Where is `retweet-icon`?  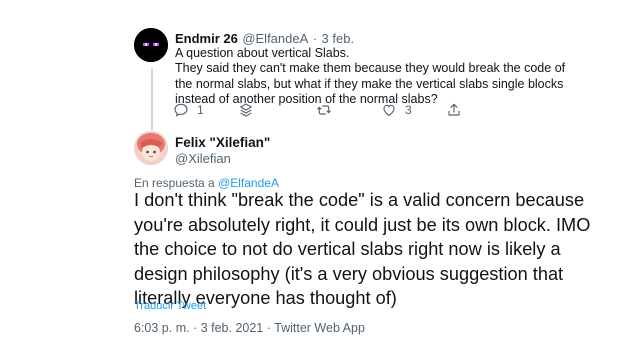
retweet-icon is located at coordinates (324, 110).